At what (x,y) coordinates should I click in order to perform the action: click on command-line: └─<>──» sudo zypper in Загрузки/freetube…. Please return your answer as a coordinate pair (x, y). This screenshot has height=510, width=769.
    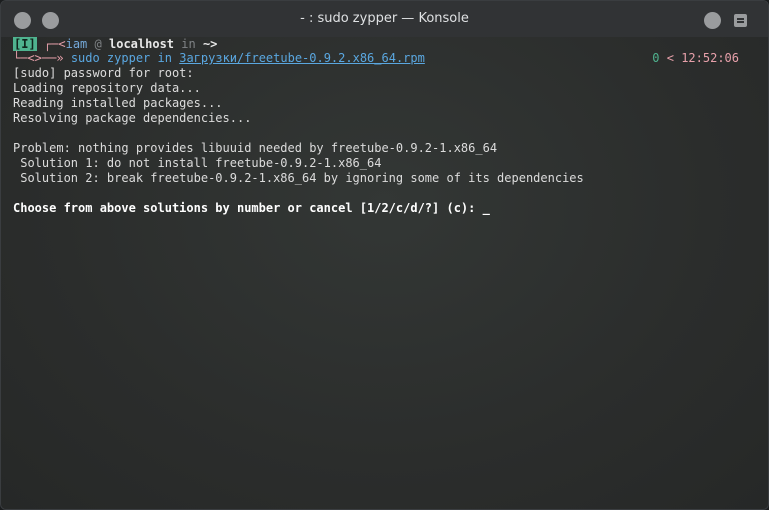
    Looking at the image, I should click on (219, 58).